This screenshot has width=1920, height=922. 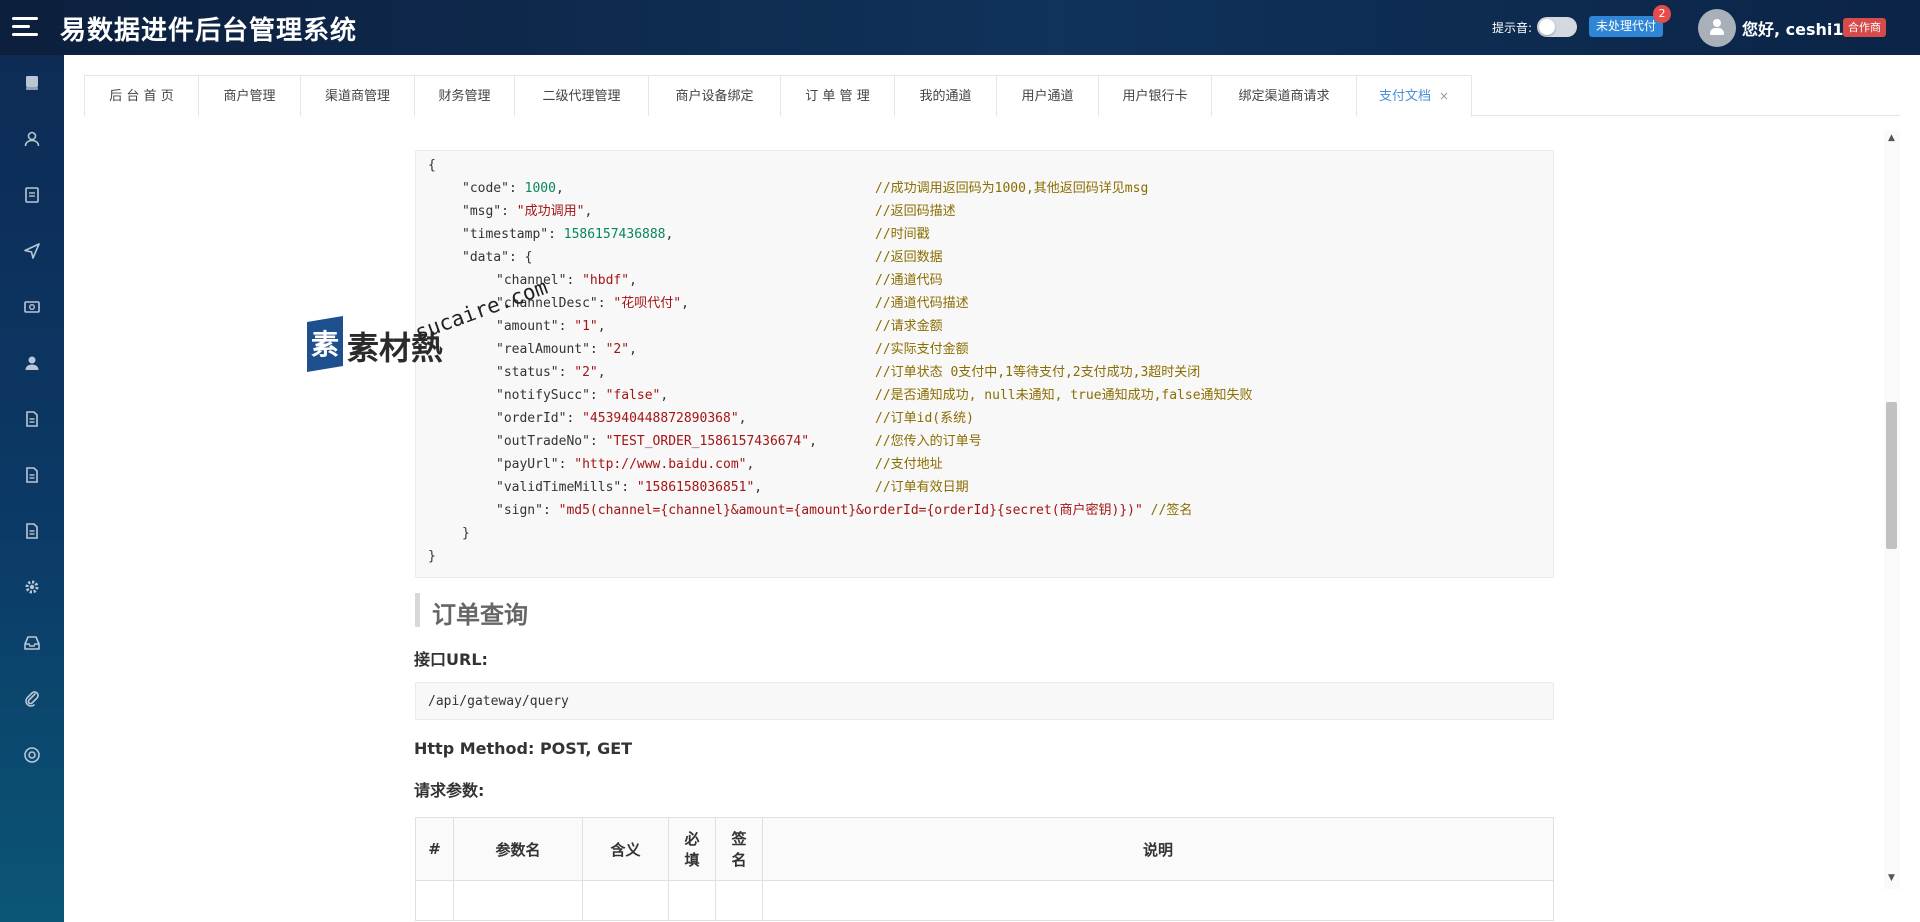 What do you see at coordinates (902, 234) in the screenshot?
I see `code-comment: //时间戳` at bounding box center [902, 234].